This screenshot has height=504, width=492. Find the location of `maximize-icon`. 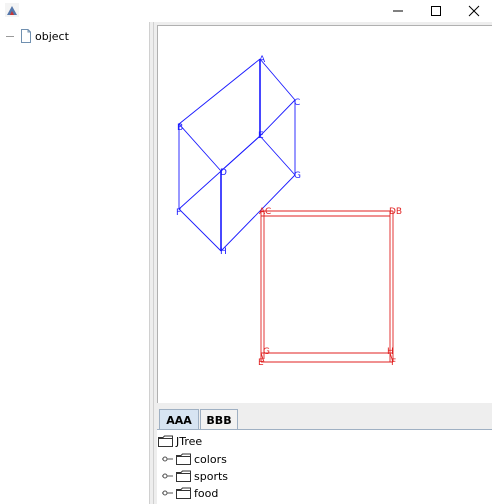

maximize-icon is located at coordinates (436, 11).